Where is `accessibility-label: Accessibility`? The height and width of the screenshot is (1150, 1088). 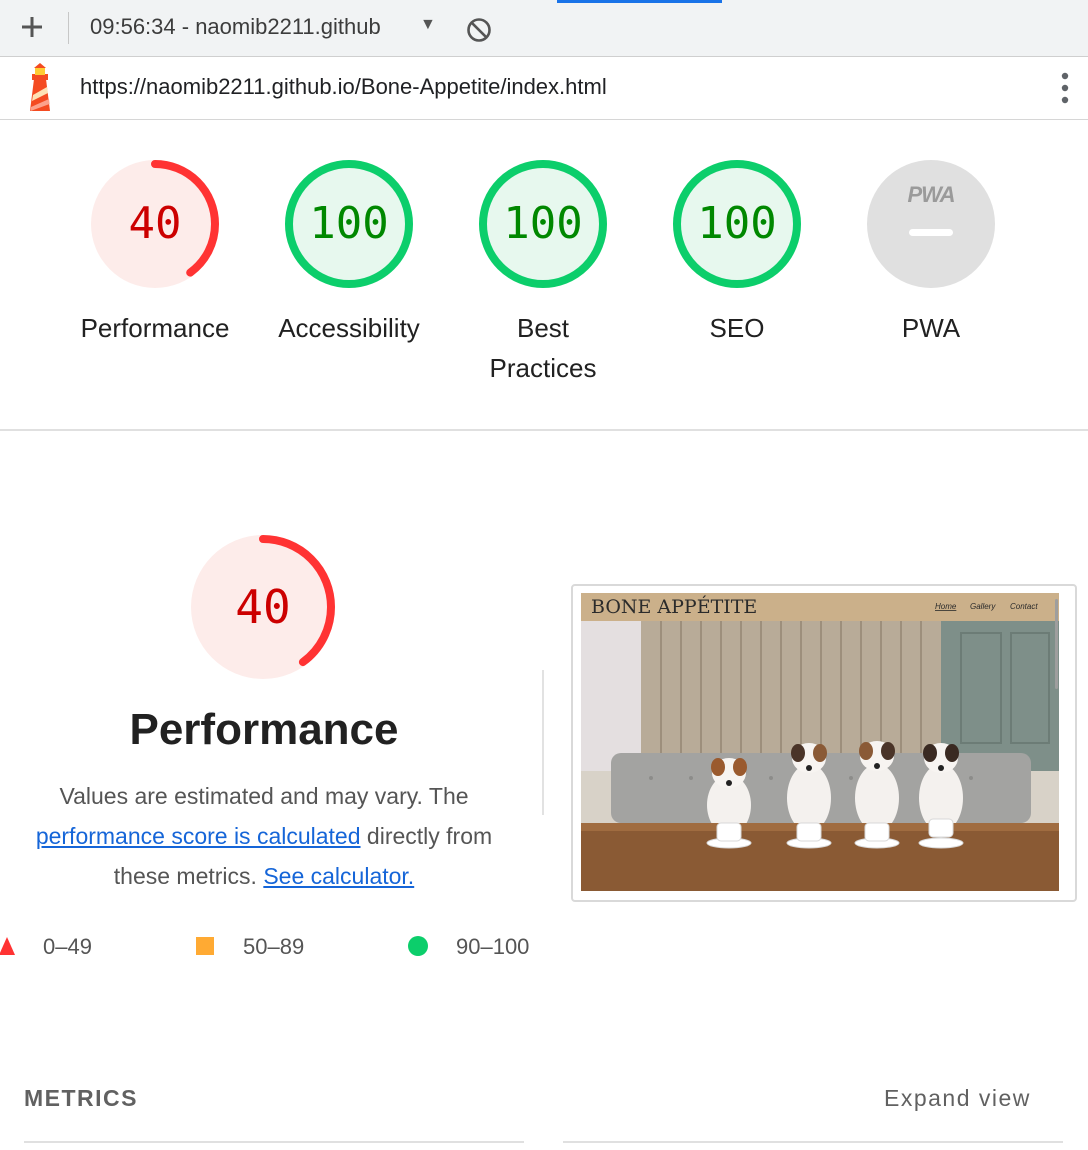 accessibility-label: Accessibility is located at coordinates (349, 328).